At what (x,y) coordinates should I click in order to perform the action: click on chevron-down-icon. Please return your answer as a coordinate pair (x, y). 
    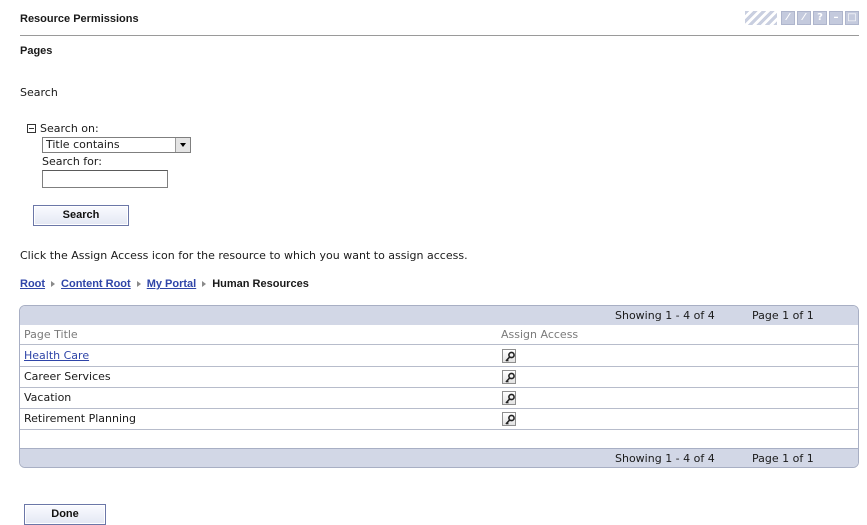
    Looking at the image, I should click on (182, 145).